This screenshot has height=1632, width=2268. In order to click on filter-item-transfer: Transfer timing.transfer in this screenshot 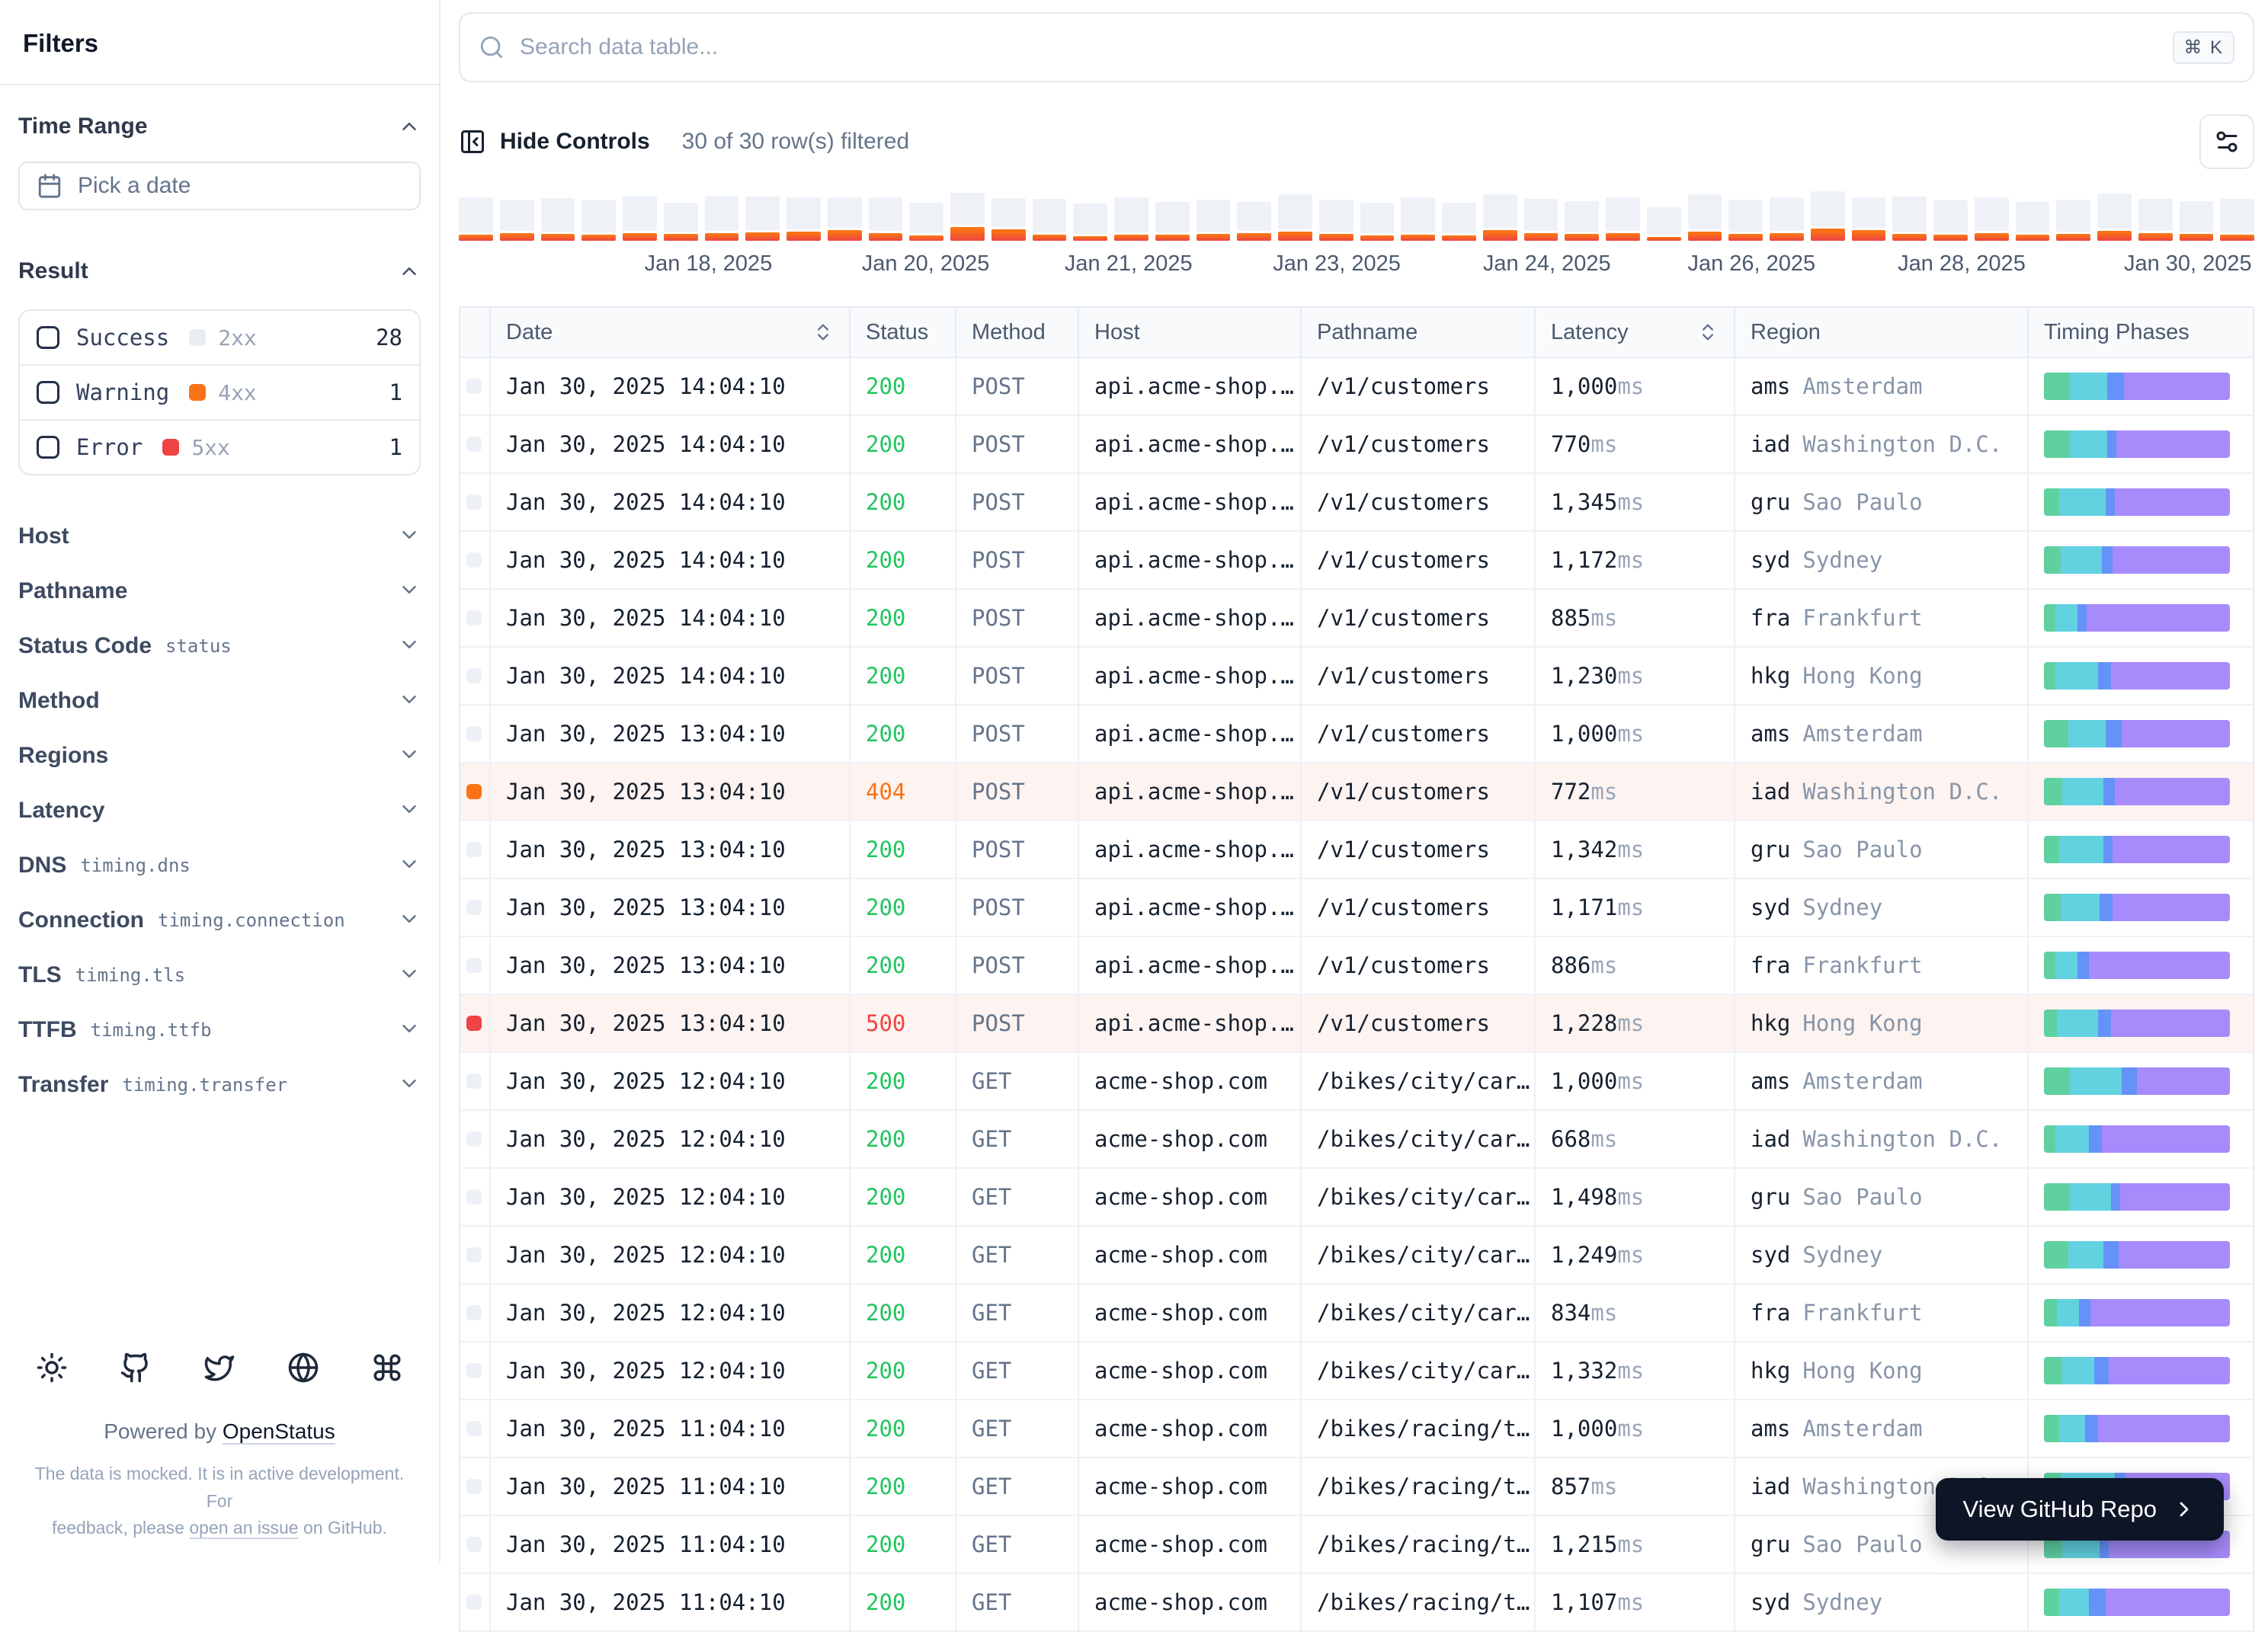, I will do `click(219, 1085)`.